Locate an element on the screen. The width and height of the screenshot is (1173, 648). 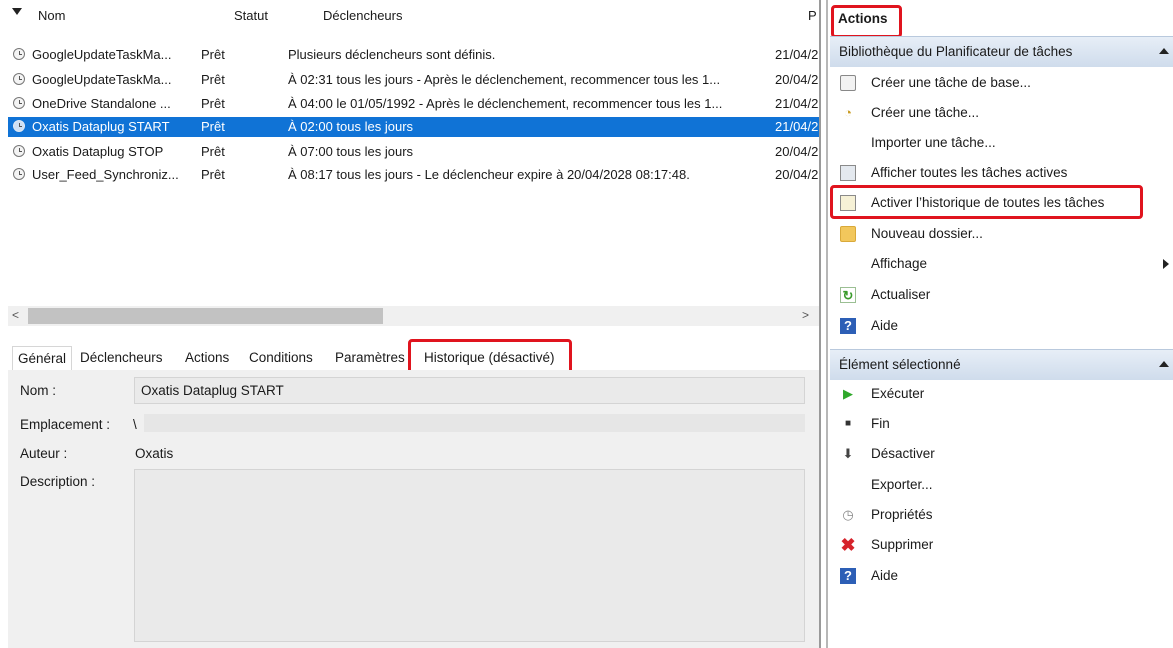
task-trigger: À 07:00 tous les jours is located at coordinates (351, 151).